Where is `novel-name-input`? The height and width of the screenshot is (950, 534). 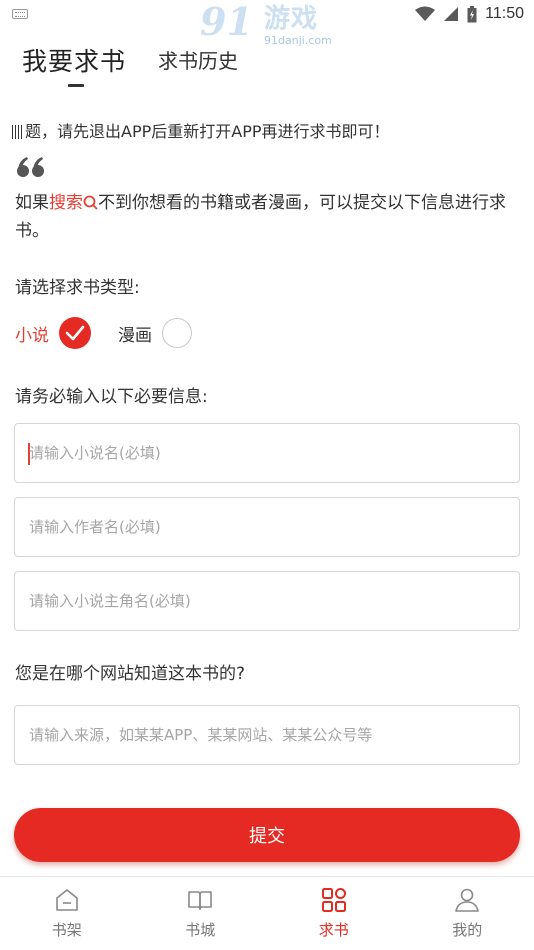
novel-name-input is located at coordinates (269, 453).